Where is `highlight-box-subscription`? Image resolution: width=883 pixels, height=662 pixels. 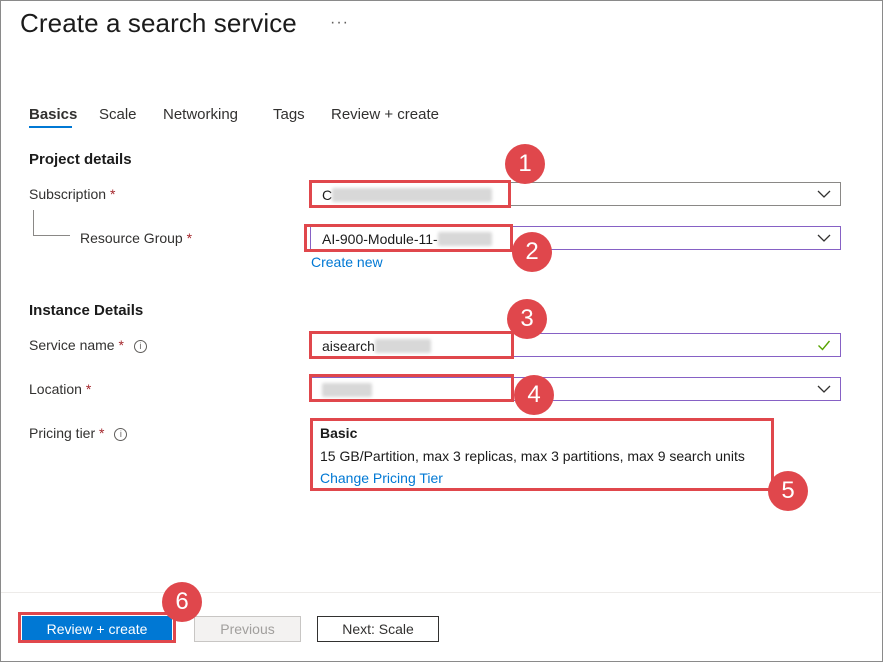 highlight-box-subscription is located at coordinates (410, 194).